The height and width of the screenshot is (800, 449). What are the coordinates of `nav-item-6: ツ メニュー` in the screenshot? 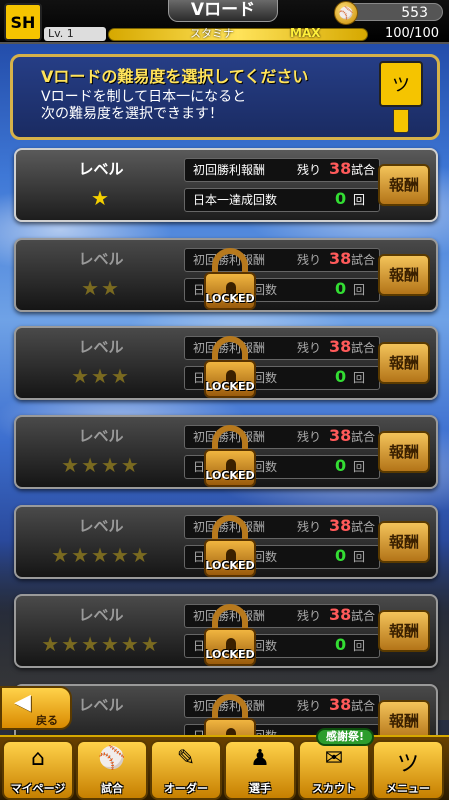 It's located at (408, 770).